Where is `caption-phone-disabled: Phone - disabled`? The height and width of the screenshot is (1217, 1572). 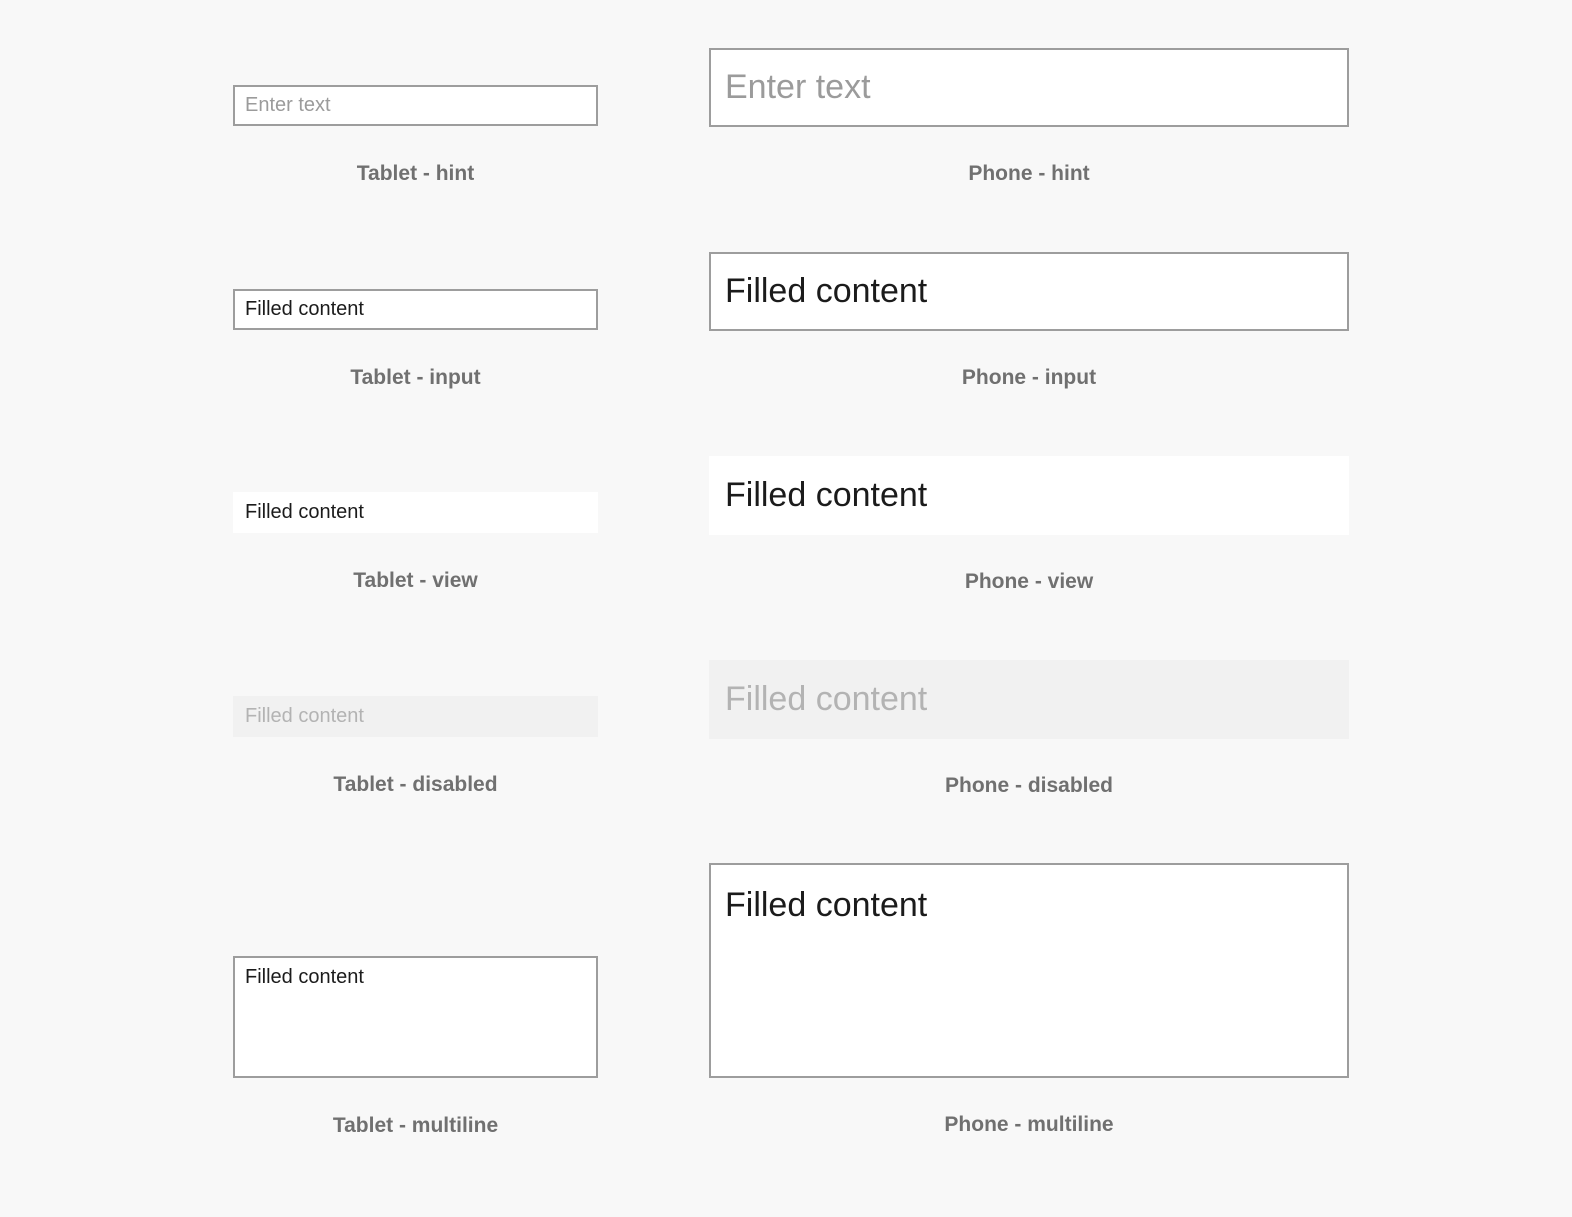 caption-phone-disabled: Phone - disabled is located at coordinates (1029, 785).